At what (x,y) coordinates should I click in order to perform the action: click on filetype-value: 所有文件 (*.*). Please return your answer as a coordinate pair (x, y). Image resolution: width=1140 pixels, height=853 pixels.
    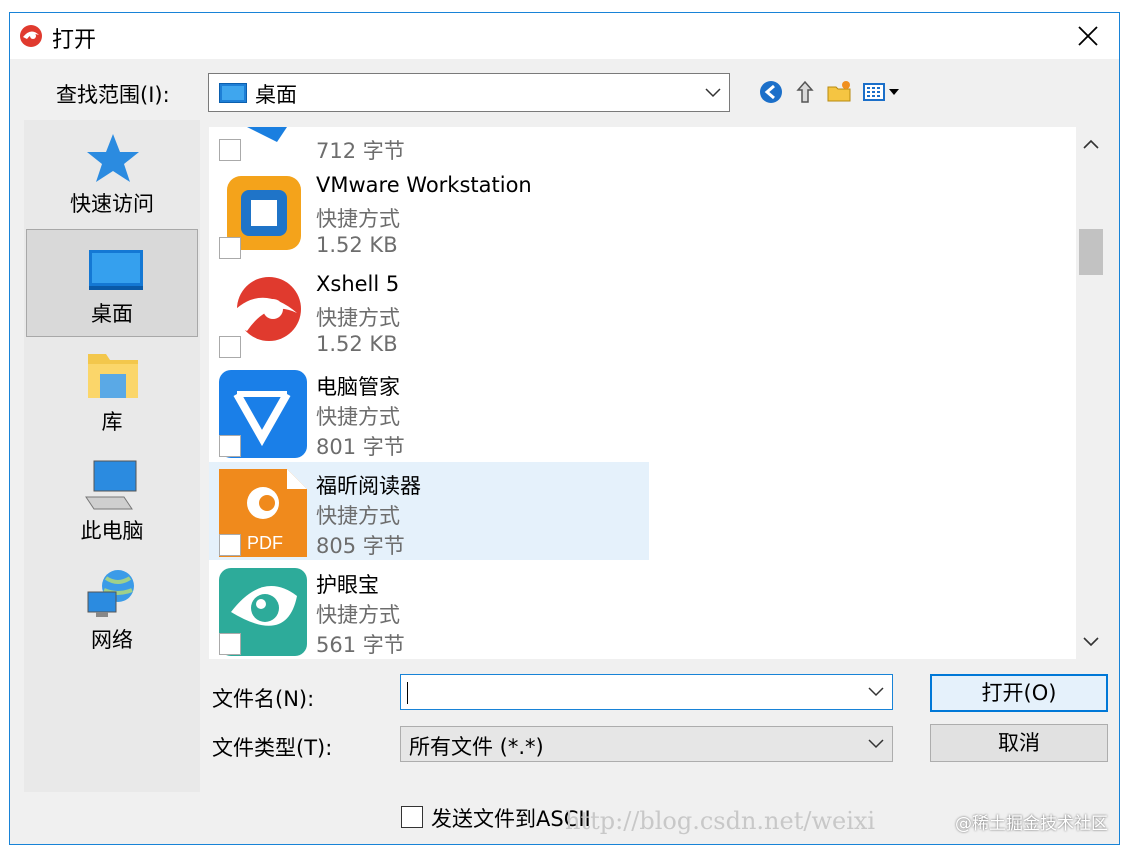
    Looking at the image, I should click on (476, 747).